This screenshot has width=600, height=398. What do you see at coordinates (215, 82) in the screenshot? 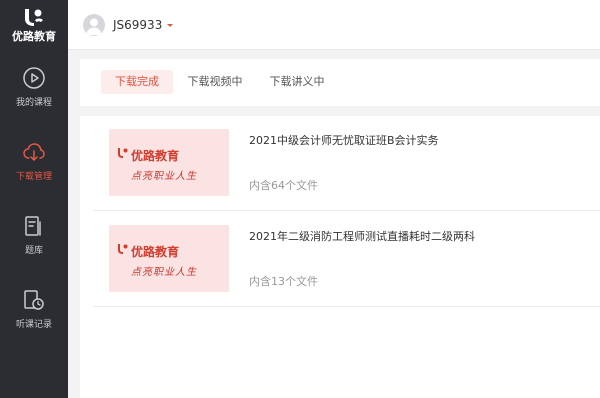
I see `tab-downloading-video: 下载视频中` at bounding box center [215, 82].